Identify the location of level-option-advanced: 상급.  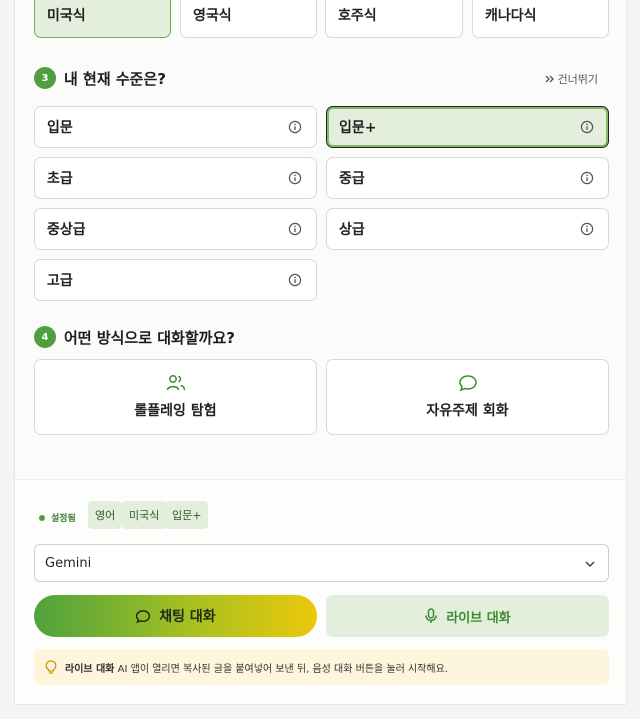
(467, 229).